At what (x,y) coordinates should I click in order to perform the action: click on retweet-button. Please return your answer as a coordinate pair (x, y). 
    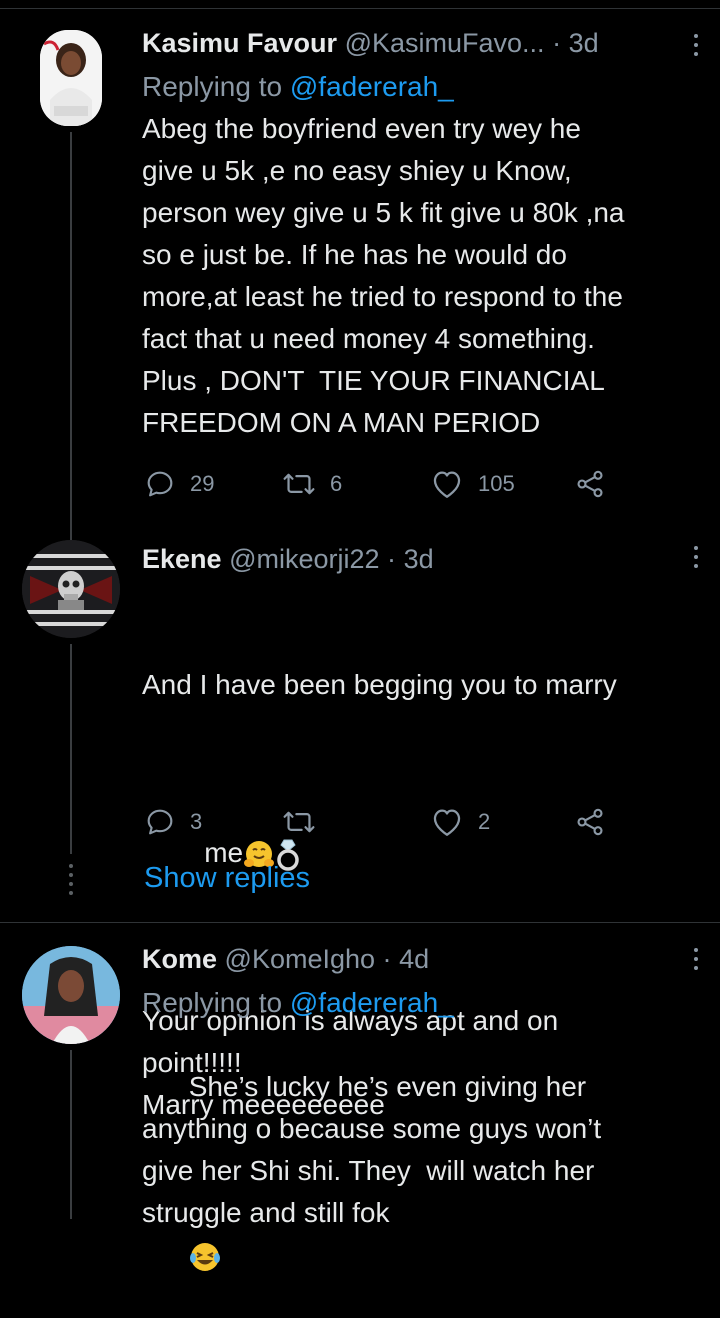
    Looking at the image, I should click on (306, 822).